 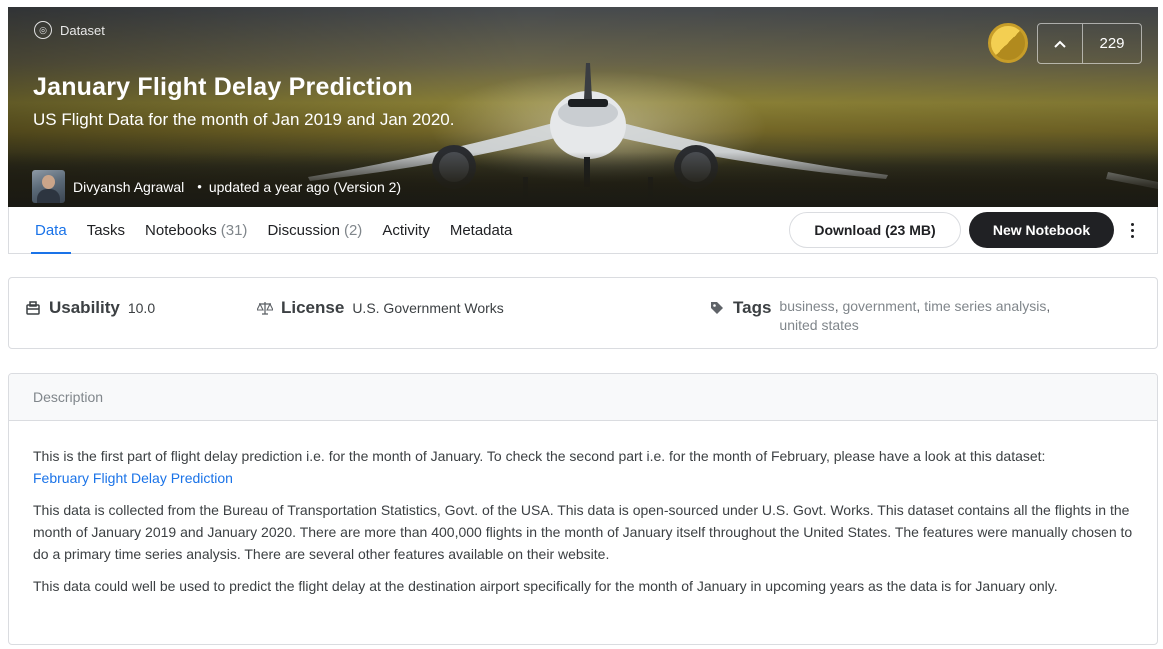 I want to click on tab-label: Tasks, so click(x=106, y=230).